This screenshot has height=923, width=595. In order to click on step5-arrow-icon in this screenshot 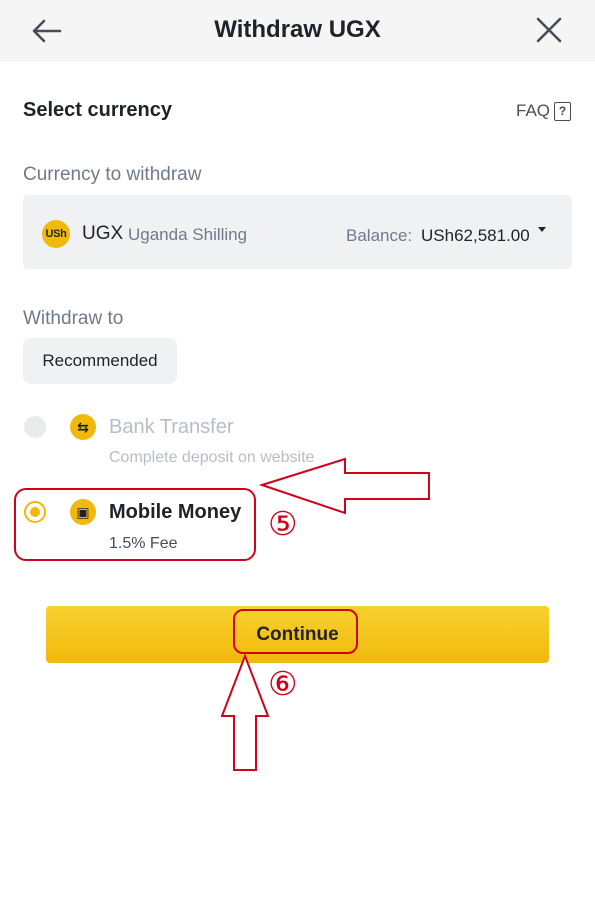, I will do `click(344, 486)`.